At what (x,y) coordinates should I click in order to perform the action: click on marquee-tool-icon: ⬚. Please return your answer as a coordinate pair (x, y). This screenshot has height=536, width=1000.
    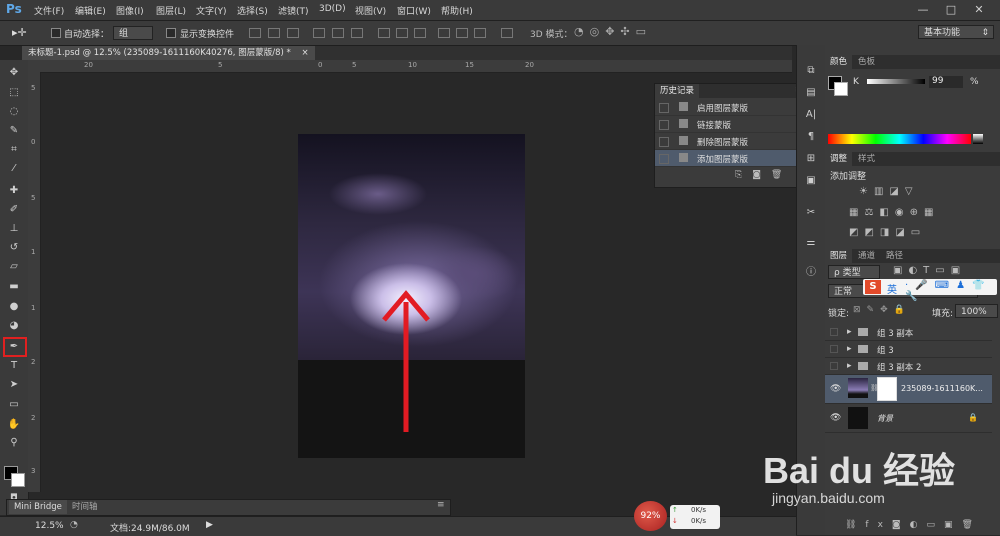
    Looking at the image, I should click on (14, 93).